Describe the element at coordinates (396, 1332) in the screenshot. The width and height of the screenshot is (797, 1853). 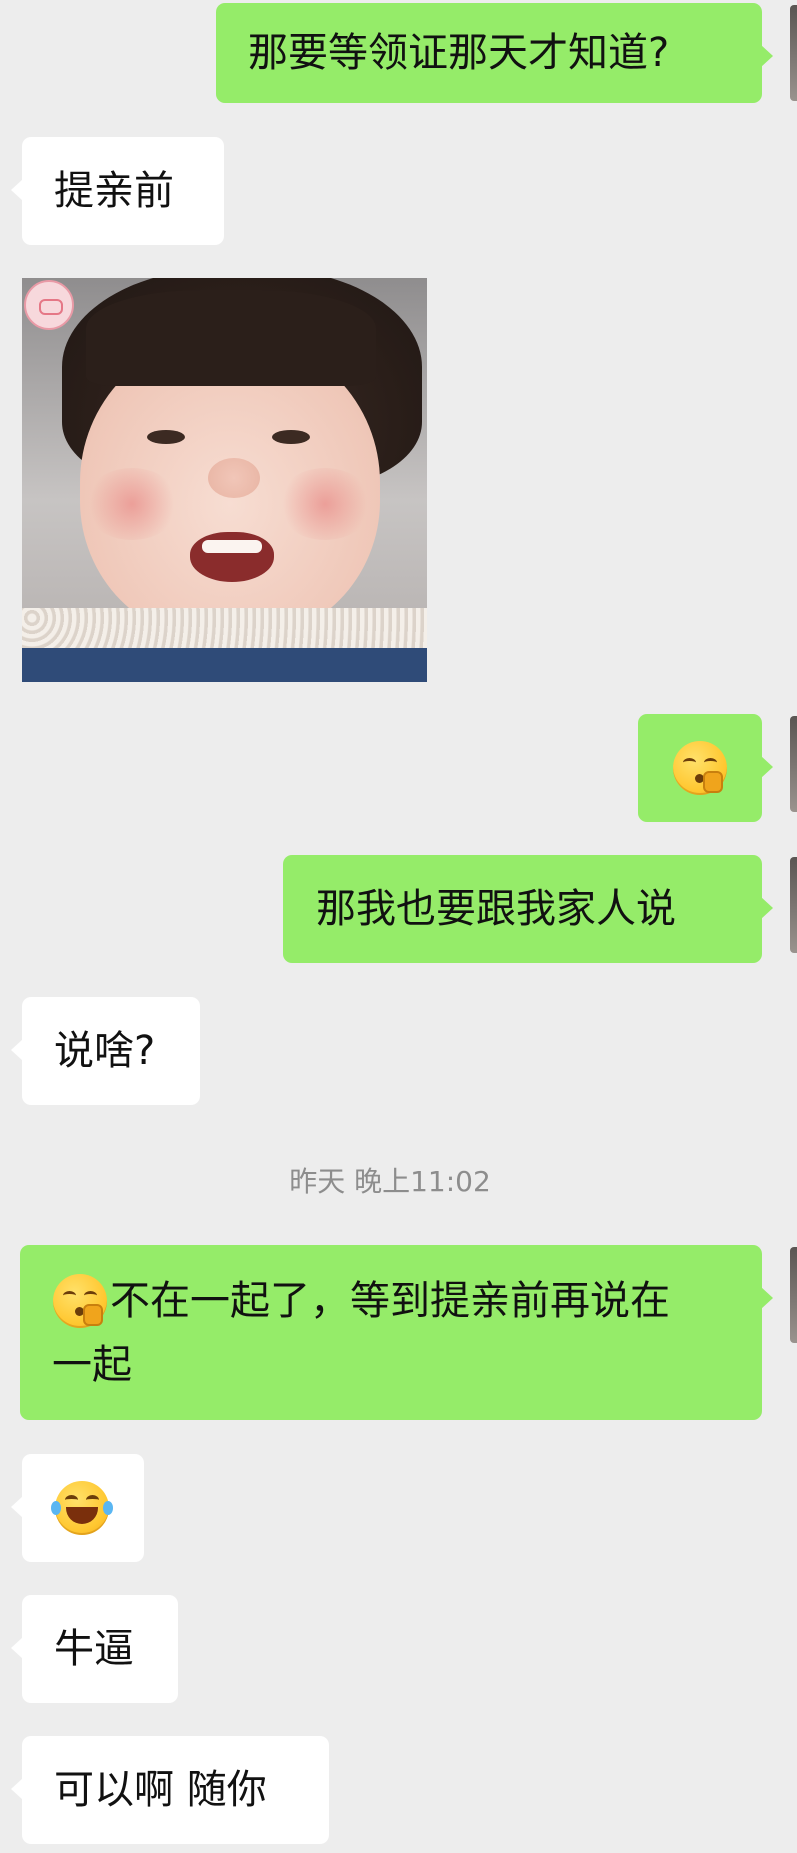
I see `message-bubble-outgoing: 不在一起了，等到提亲前再说在 一起` at that location.